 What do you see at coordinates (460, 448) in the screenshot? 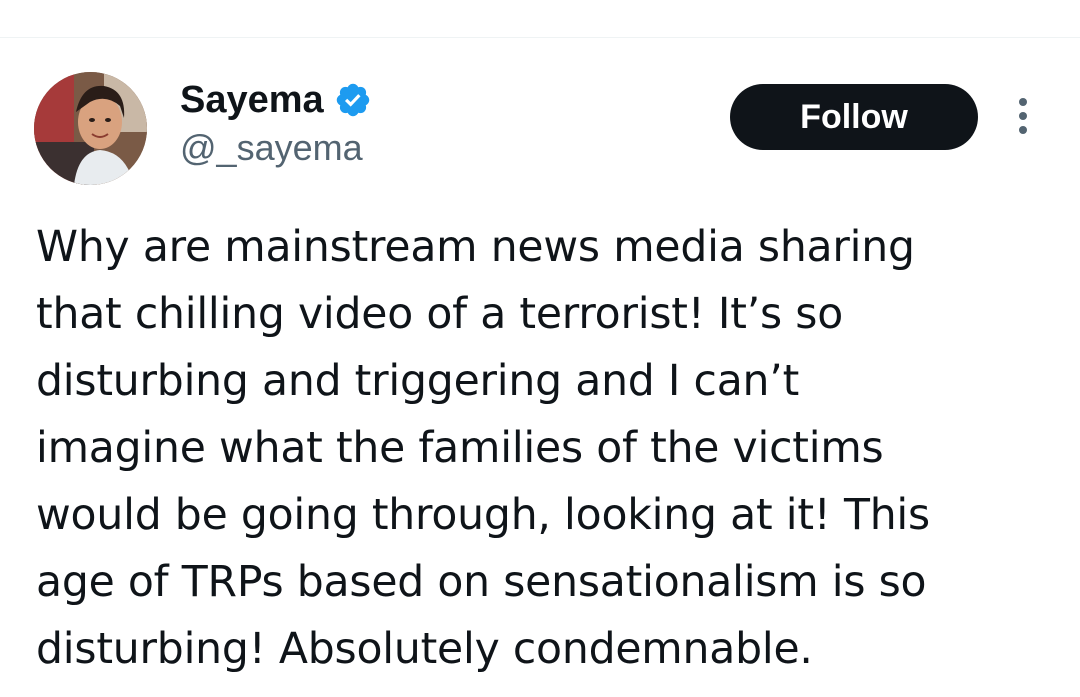
I see `tweet-text-line: imagine what the families of the victims` at bounding box center [460, 448].